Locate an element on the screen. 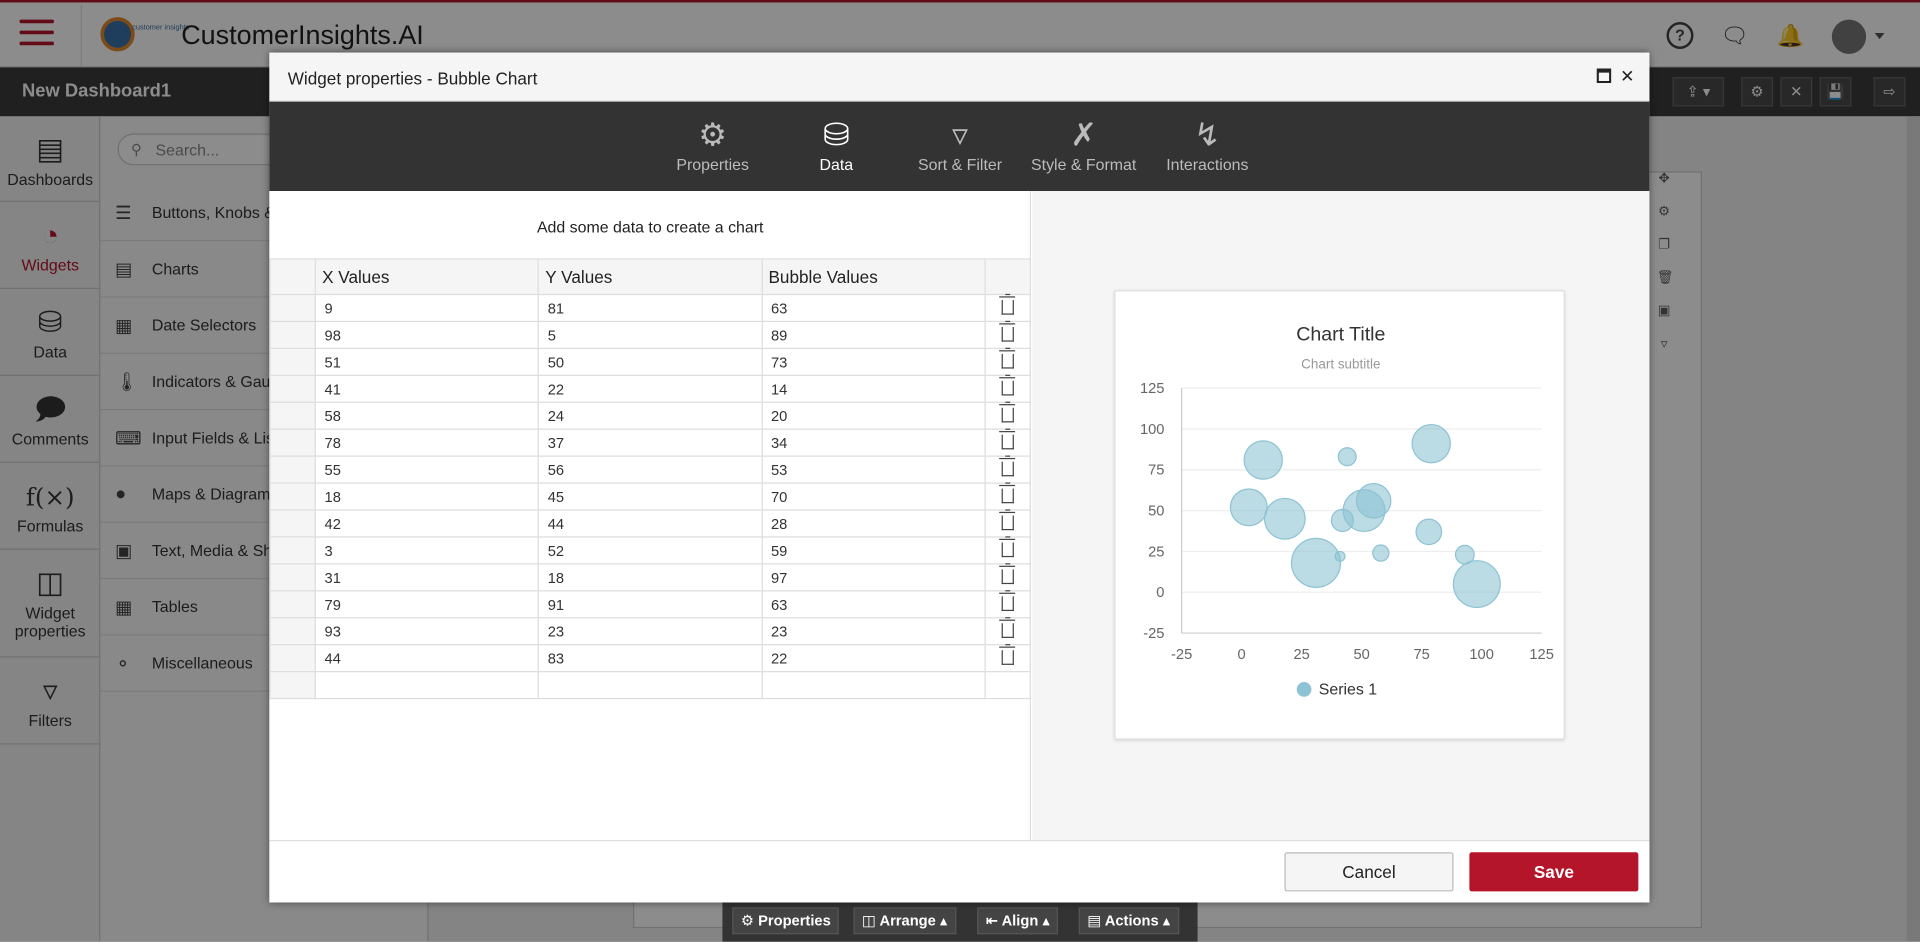  tab-sort-filter: ▿ Sort & Filter is located at coordinates (960, 145).